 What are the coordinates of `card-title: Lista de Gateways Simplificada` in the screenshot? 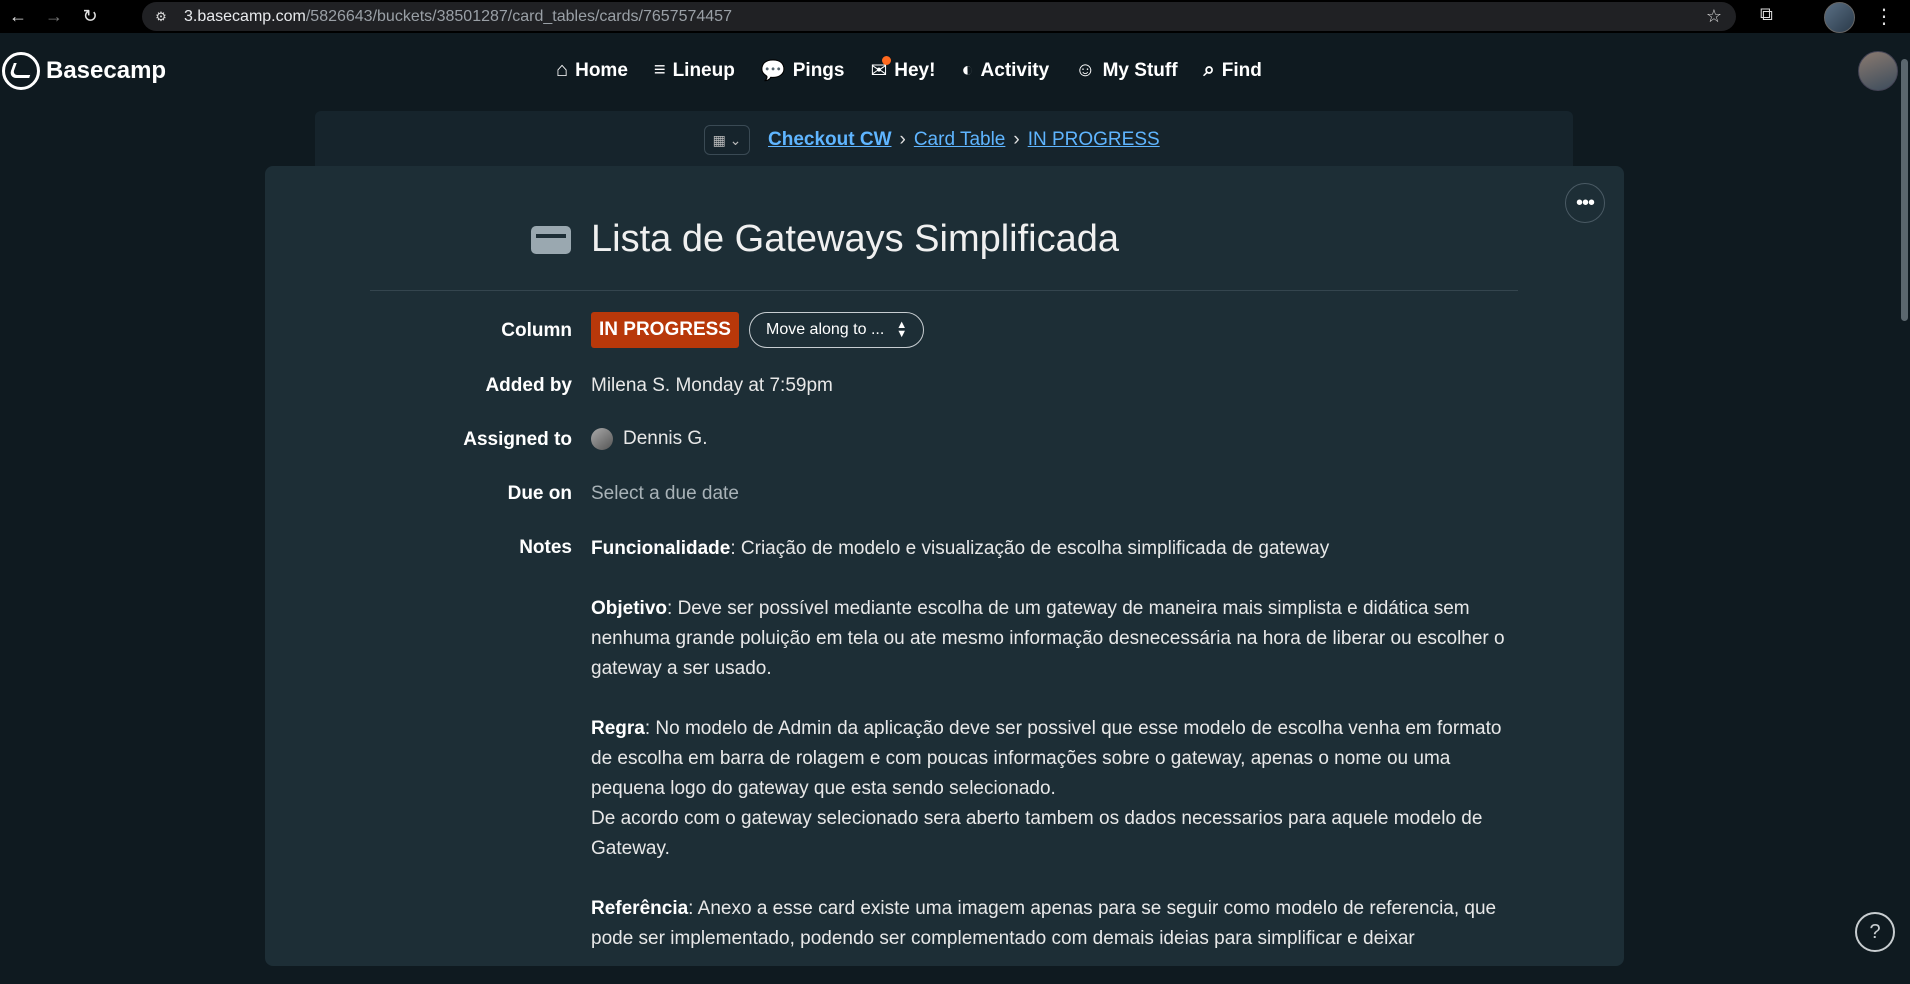 It's located at (855, 239).